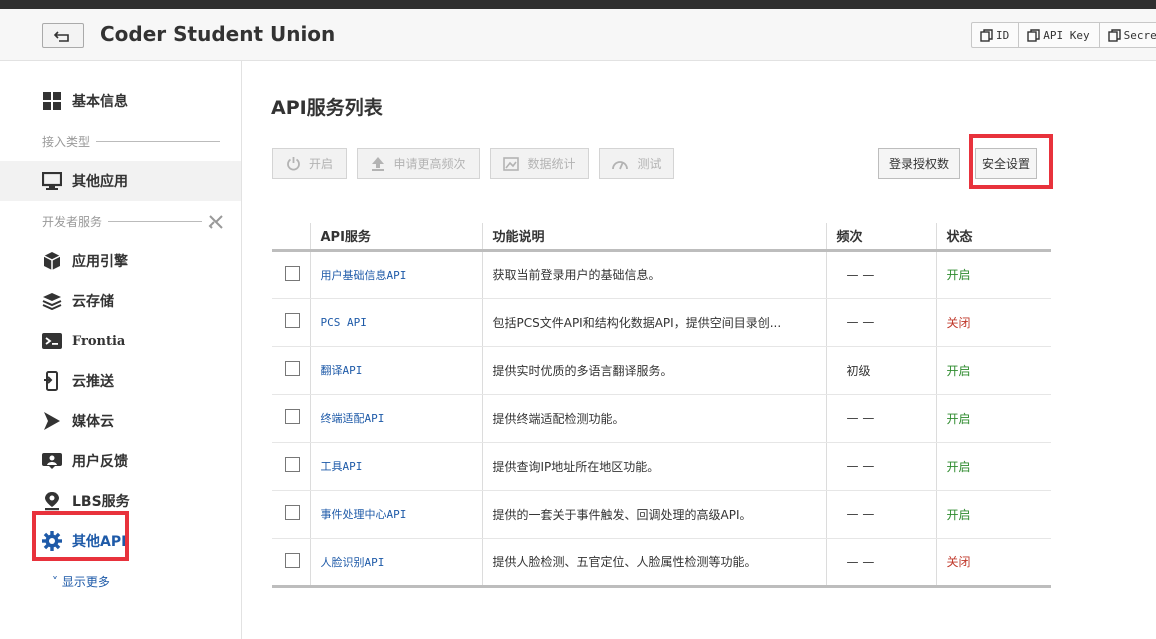  Describe the element at coordinates (52, 301) in the screenshot. I see `layers-icon` at that location.